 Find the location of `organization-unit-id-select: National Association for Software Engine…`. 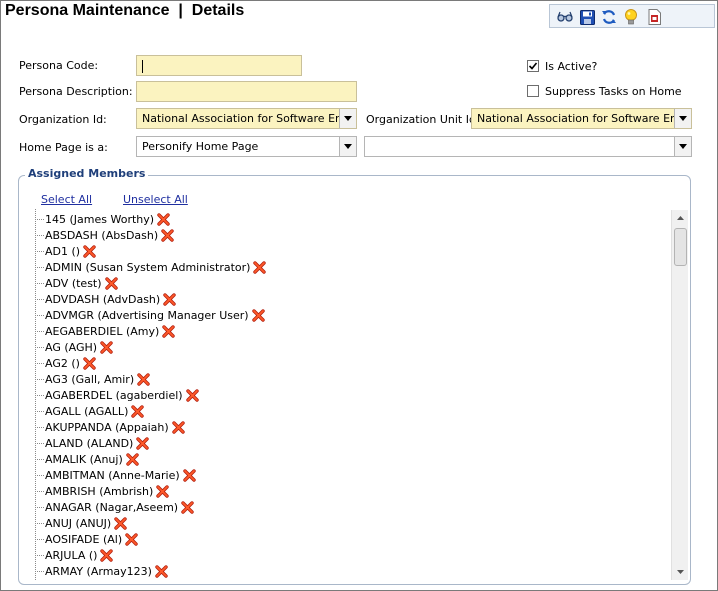

organization-unit-id-select: National Association for Software Engine… is located at coordinates (581, 118).